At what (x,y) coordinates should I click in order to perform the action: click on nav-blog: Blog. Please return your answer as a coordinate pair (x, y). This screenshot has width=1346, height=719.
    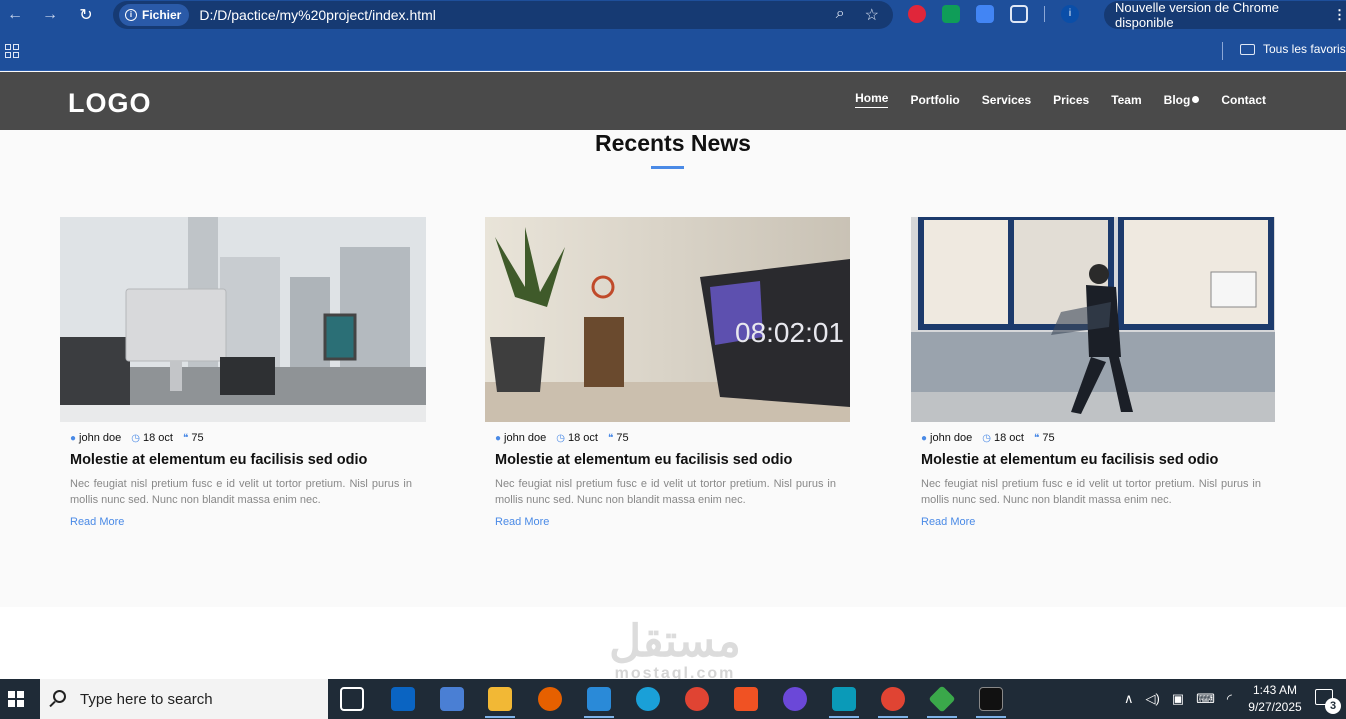
    Looking at the image, I should click on (1182, 99).